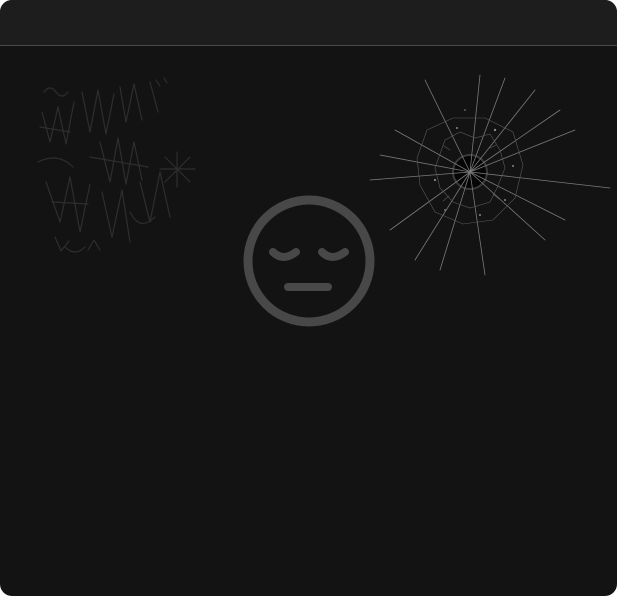  What do you see at coordinates (490, 175) in the screenshot?
I see `cracked-glass-icon` at bounding box center [490, 175].